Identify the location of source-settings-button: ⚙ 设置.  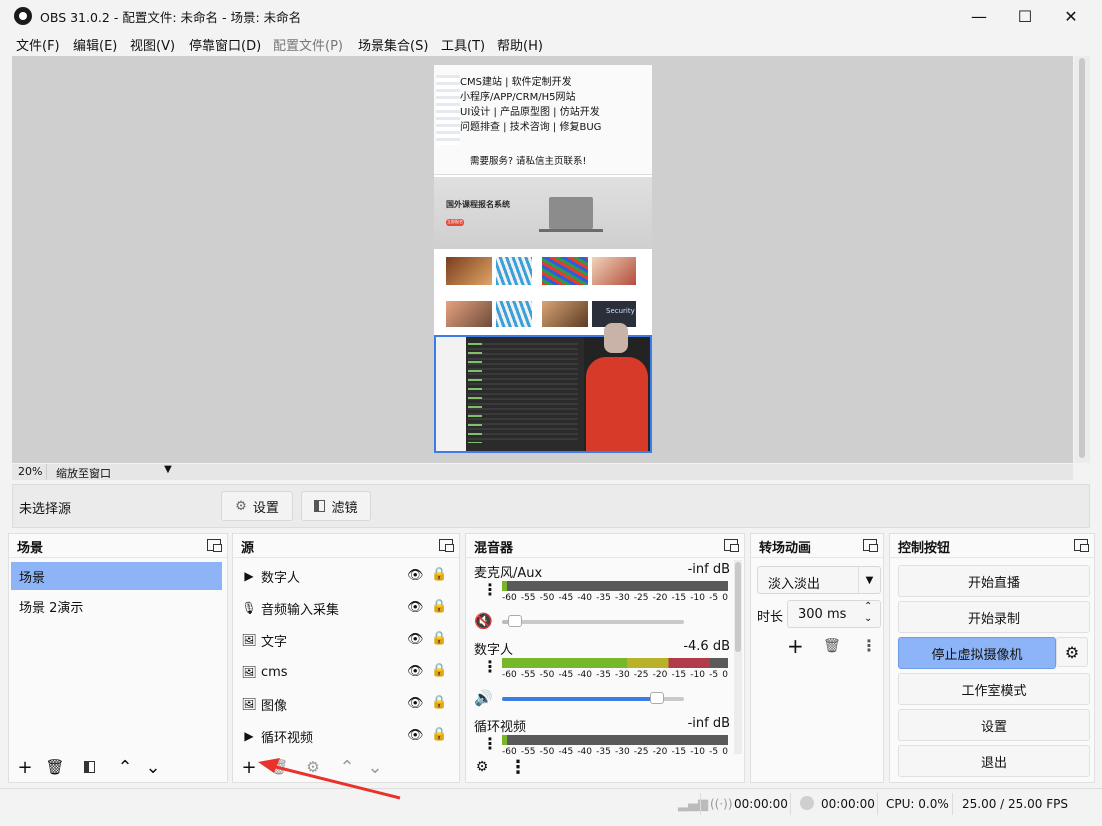
(257, 506).